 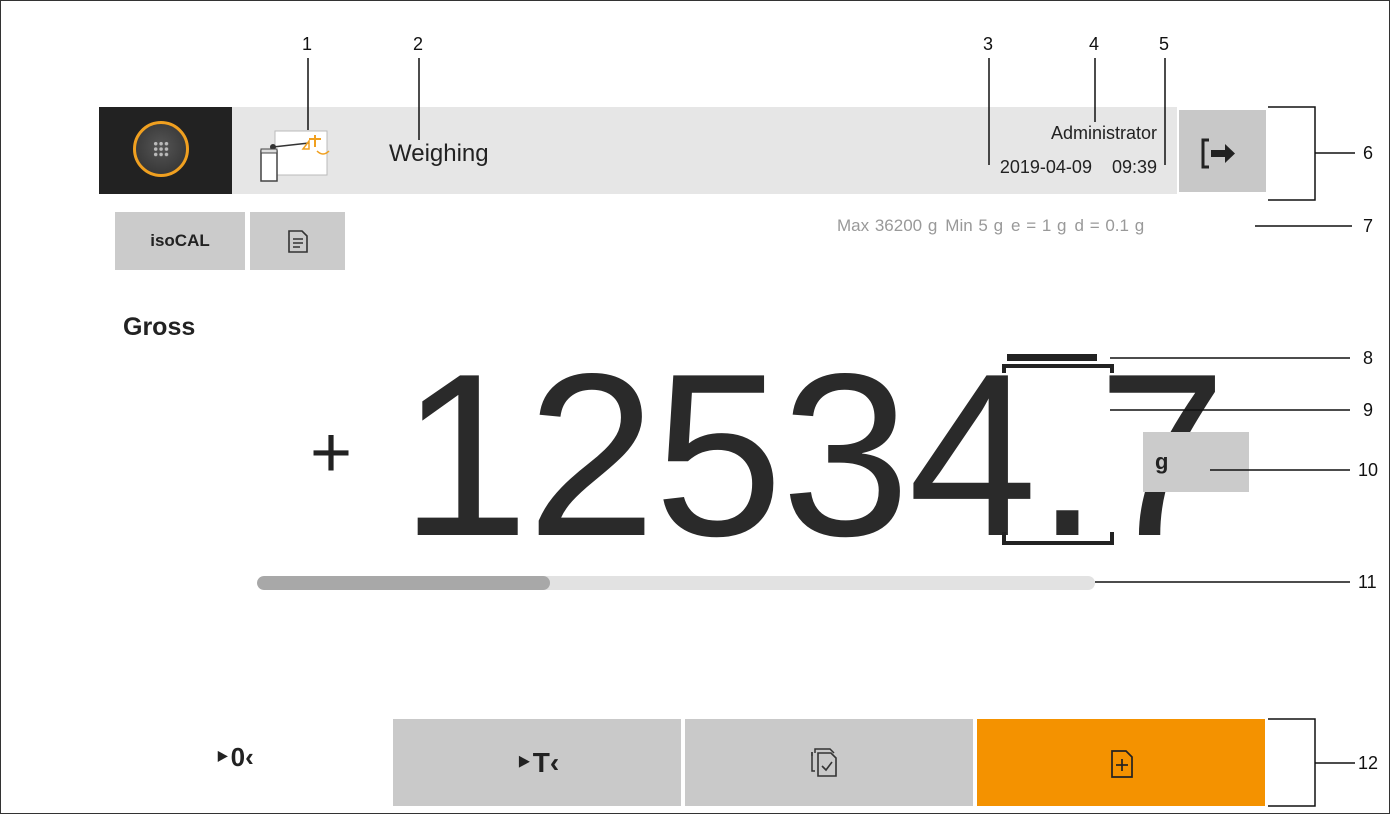 What do you see at coordinates (1367, 582) in the screenshot?
I see `callout-11: 11` at bounding box center [1367, 582].